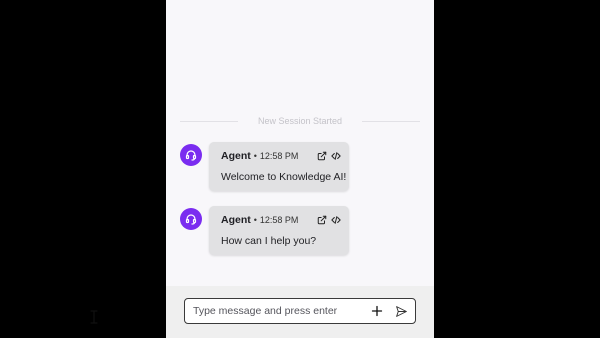 The height and width of the screenshot is (338, 600). I want to click on message-input-box, so click(300, 311).